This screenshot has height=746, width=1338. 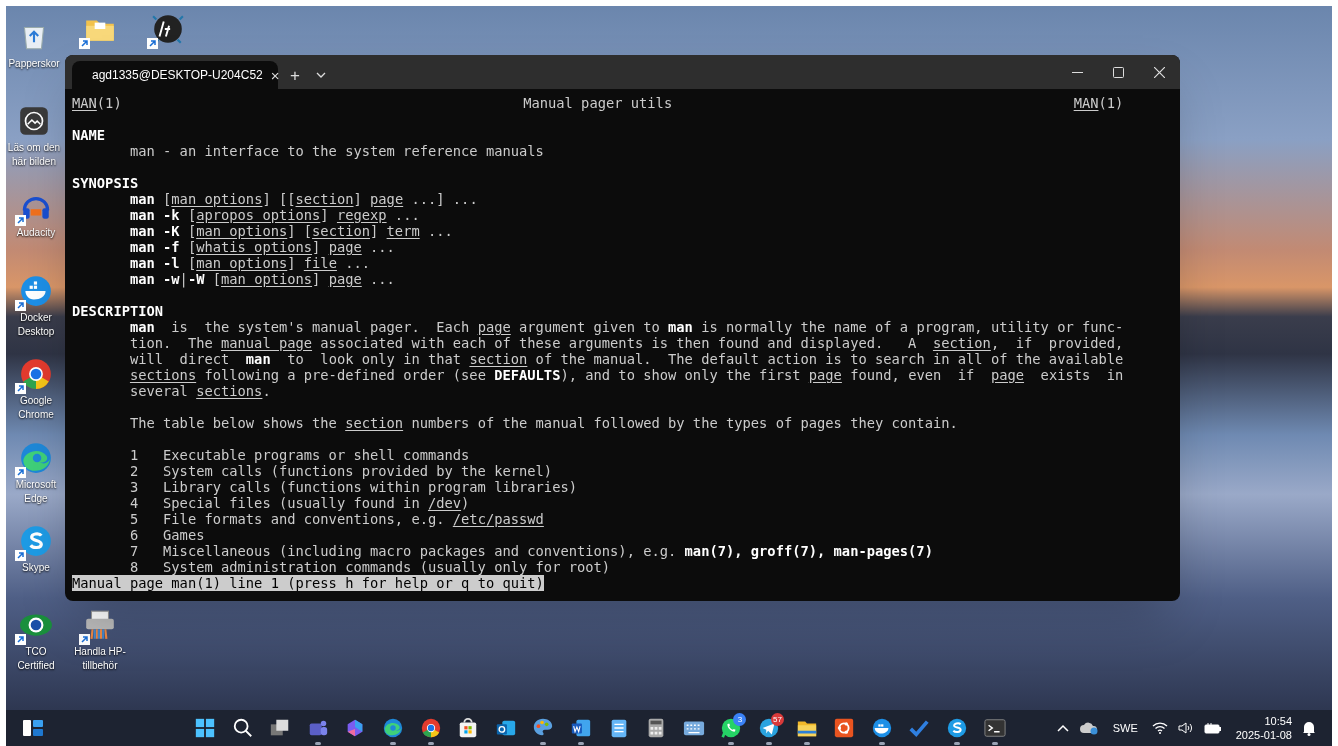 What do you see at coordinates (168, 29) in the screenshot?
I see `hp-logo-icon` at bounding box center [168, 29].